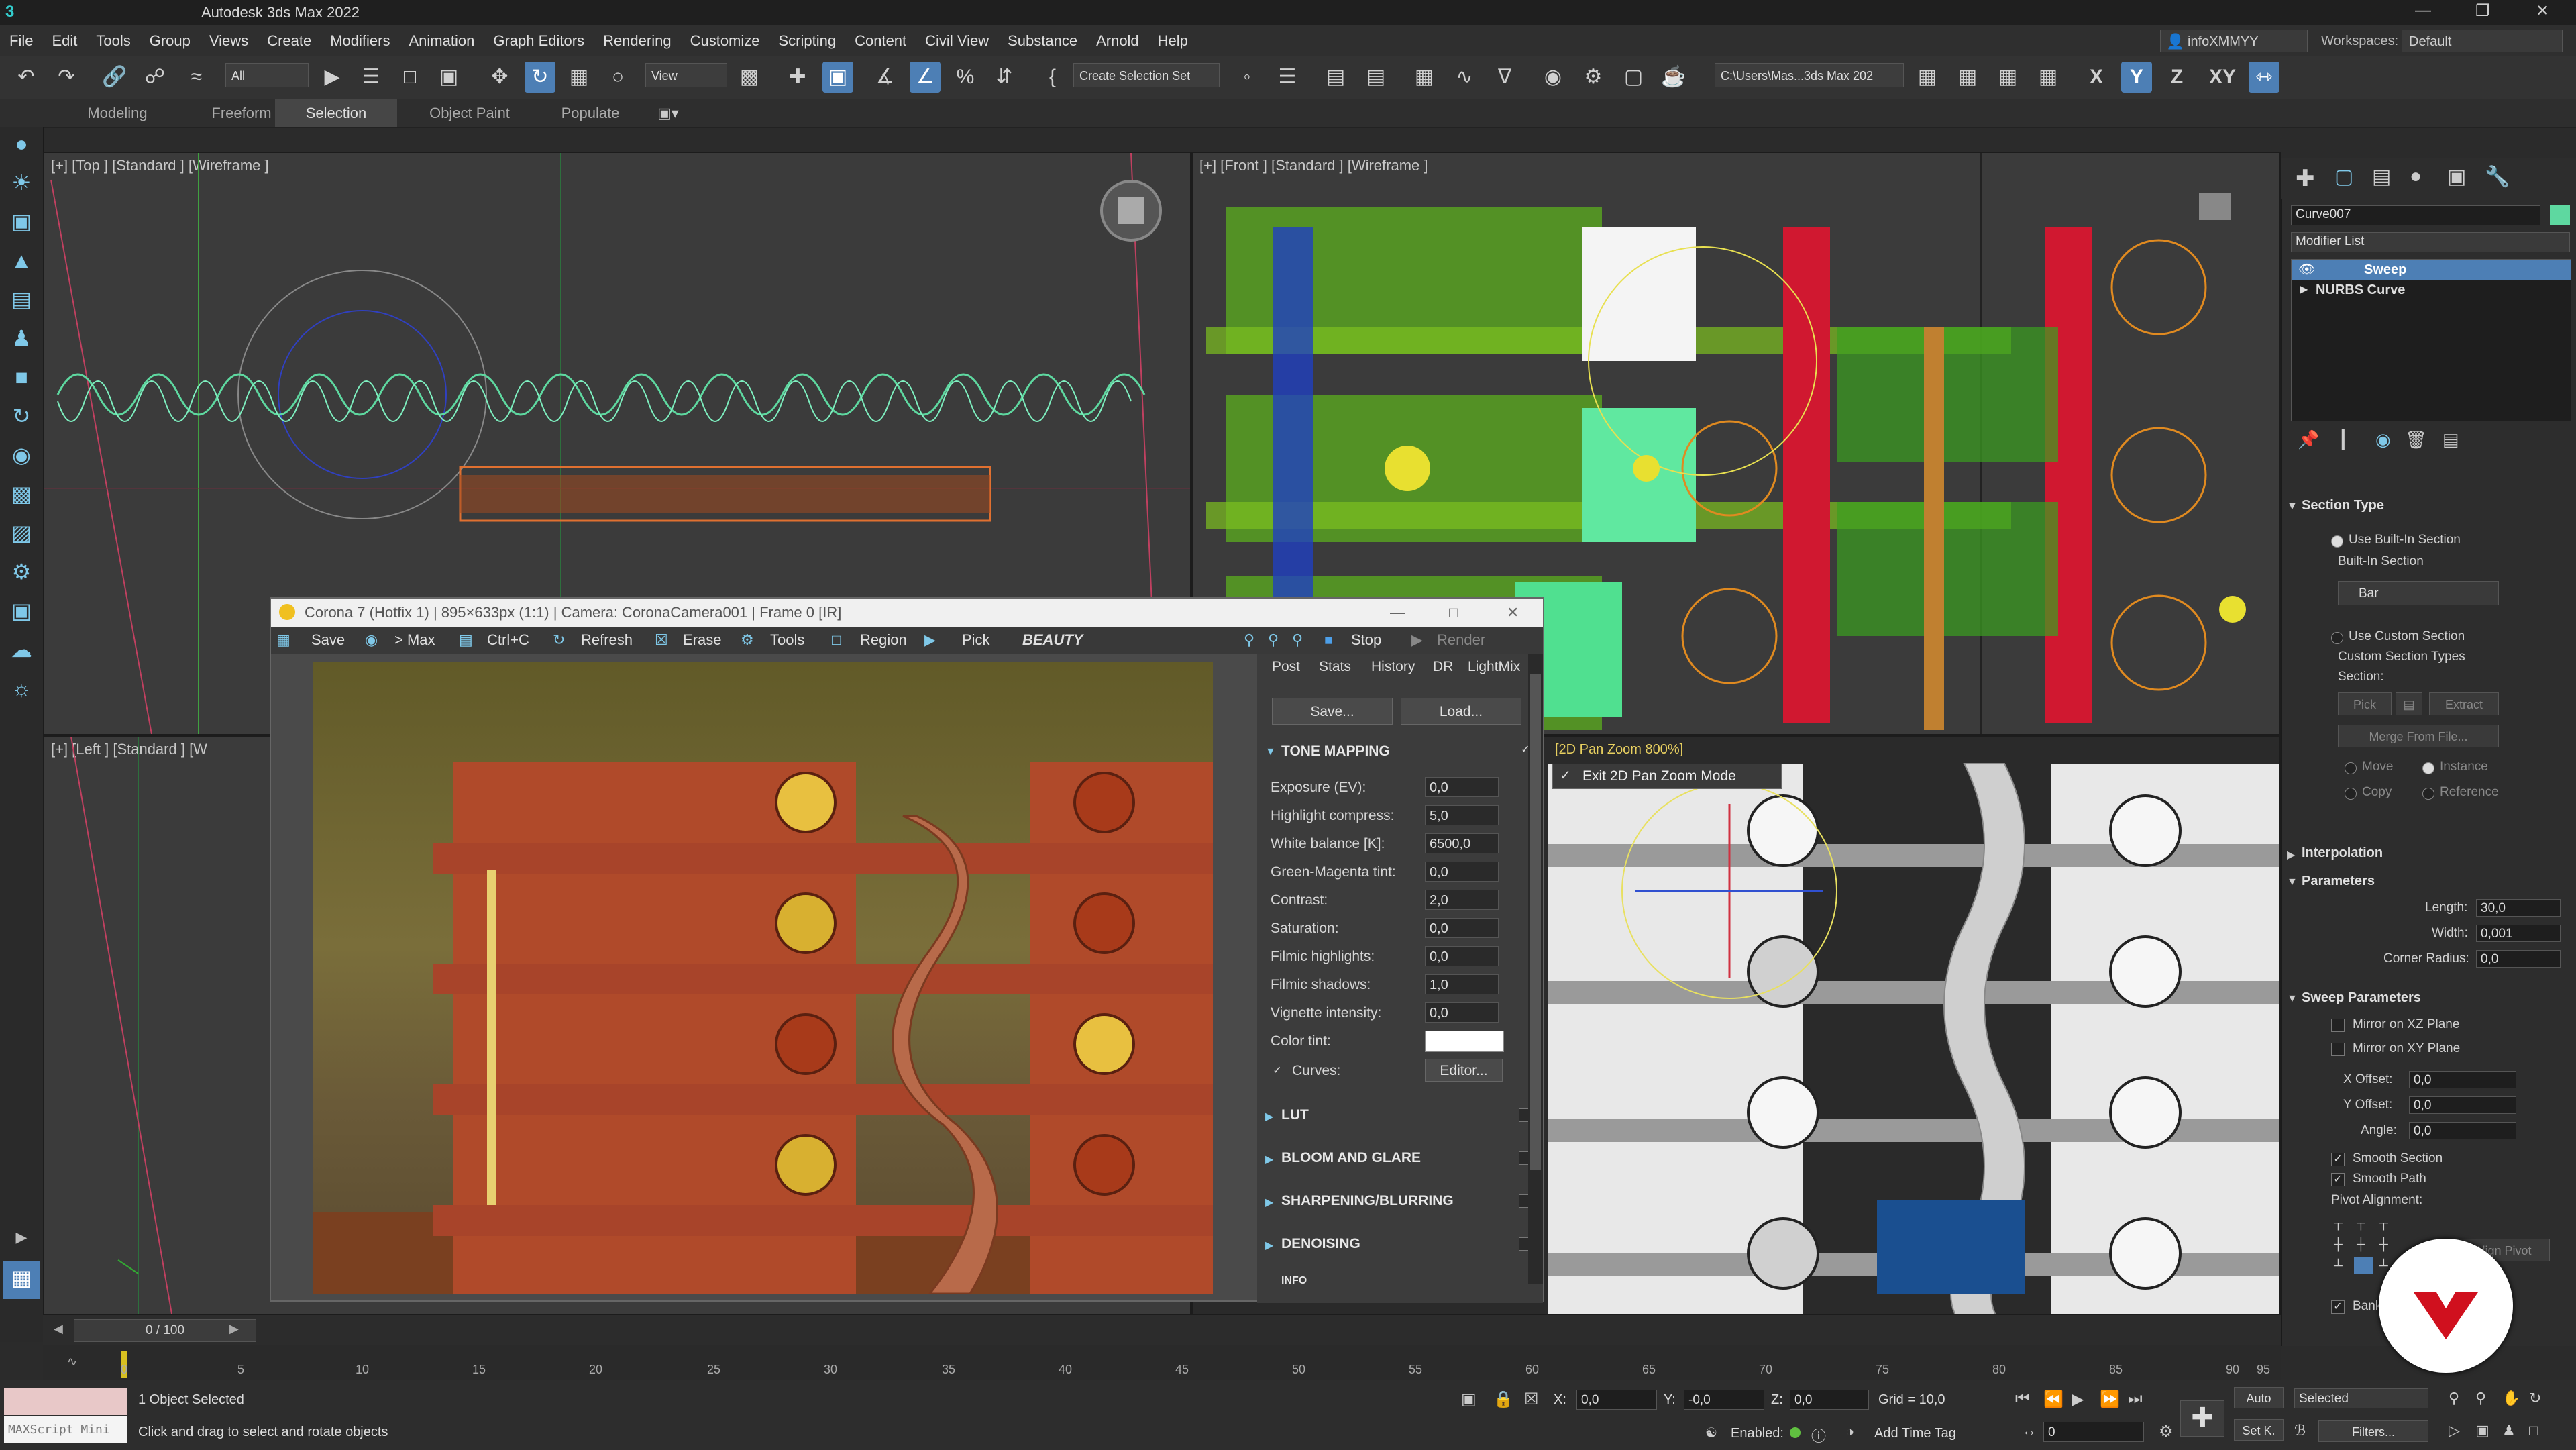 Image resolution: width=2576 pixels, height=1450 pixels. What do you see at coordinates (1162, 1330) in the screenshot?
I see `time-slider: ◀ 0 / 100 ▶` at bounding box center [1162, 1330].